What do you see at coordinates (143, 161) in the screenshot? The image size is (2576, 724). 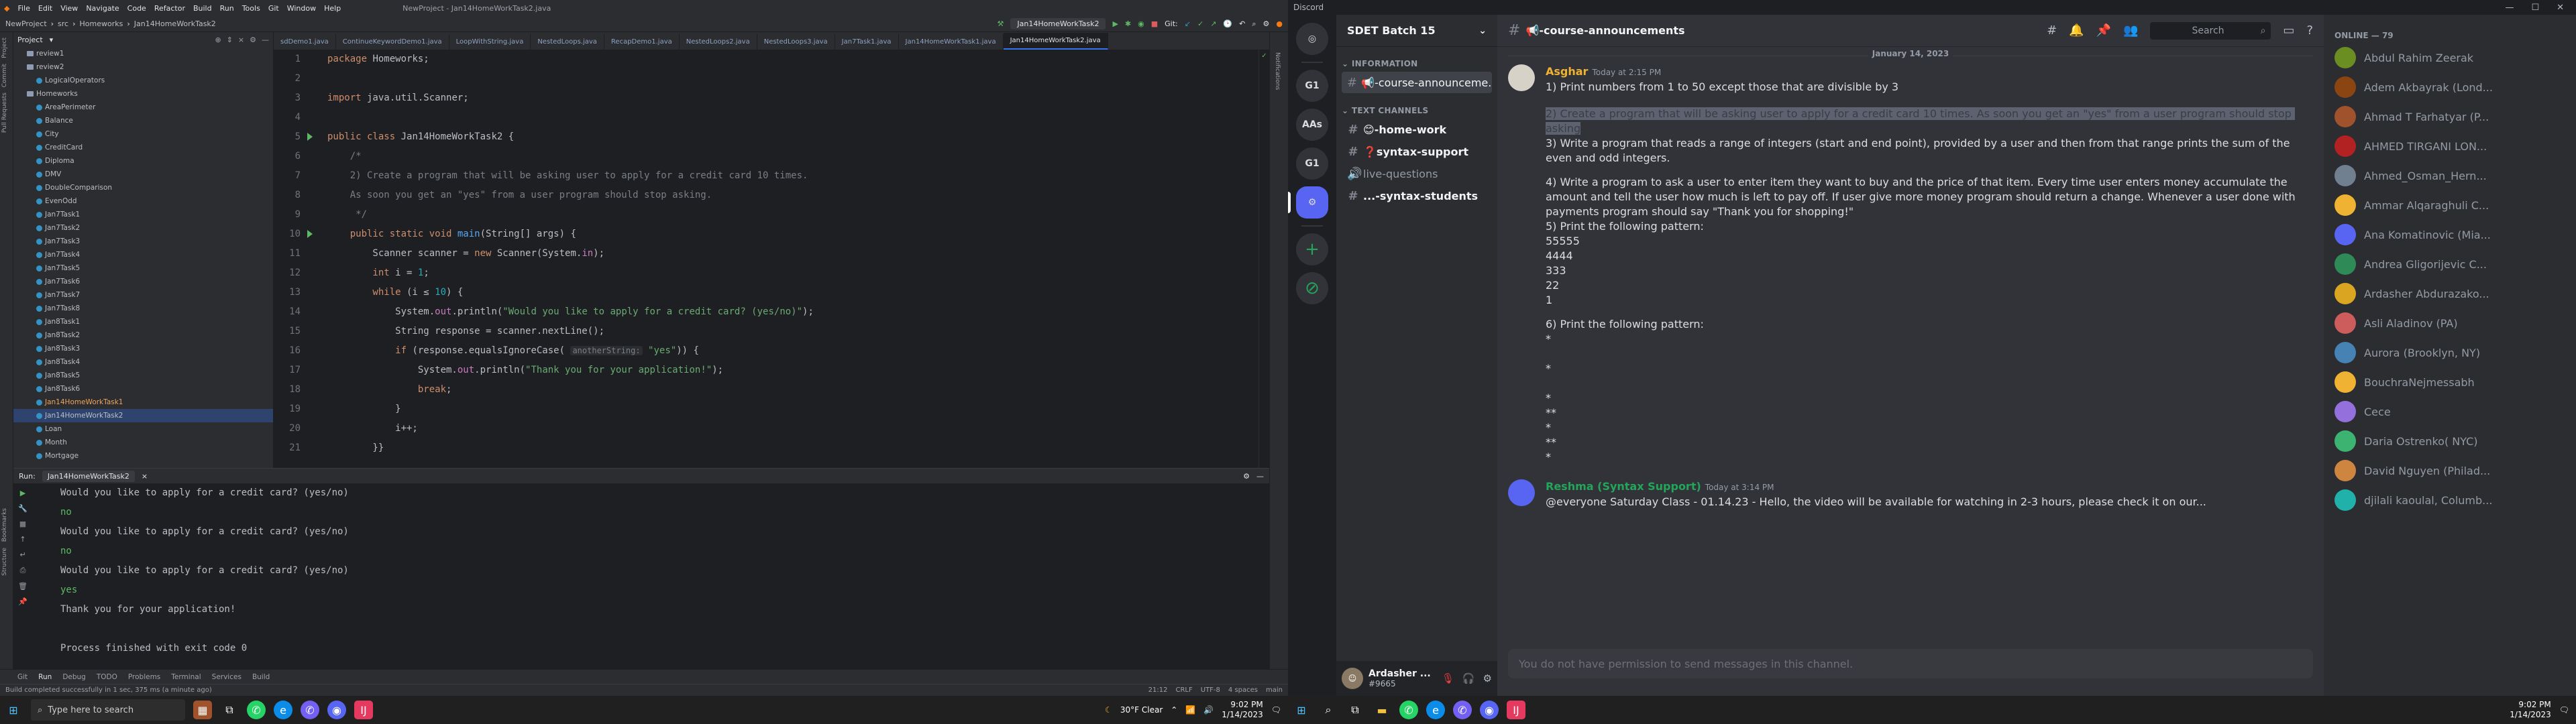 I see `tree-item: Diploma` at bounding box center [143, 161].